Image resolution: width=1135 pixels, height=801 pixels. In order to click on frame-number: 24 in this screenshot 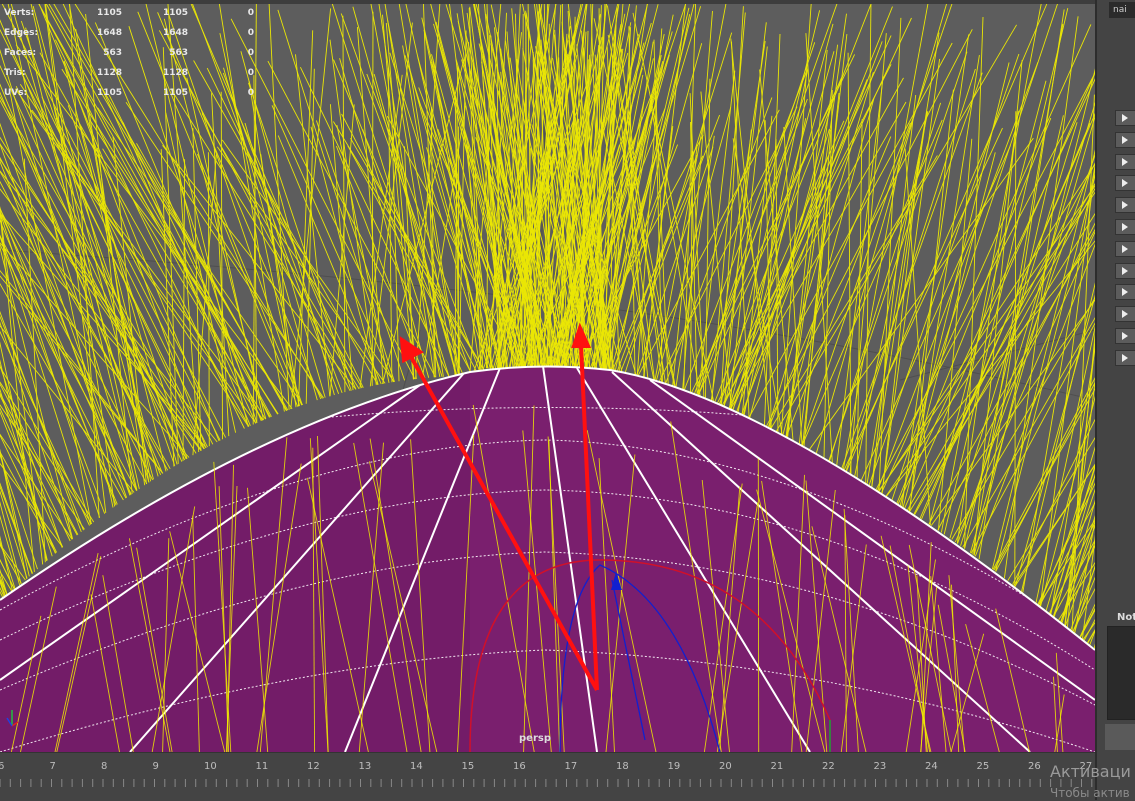, I will do `click(931, 766)`.